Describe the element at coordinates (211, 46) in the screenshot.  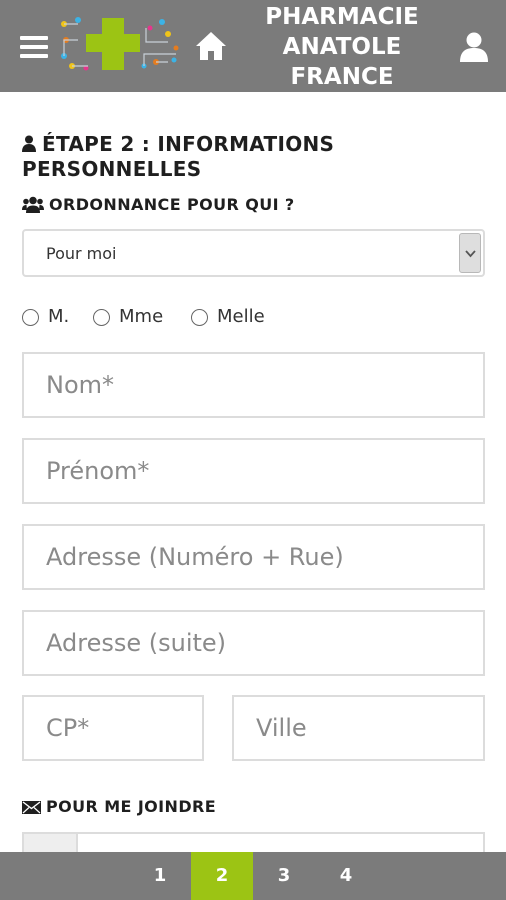
I see `home-icon` at that location.